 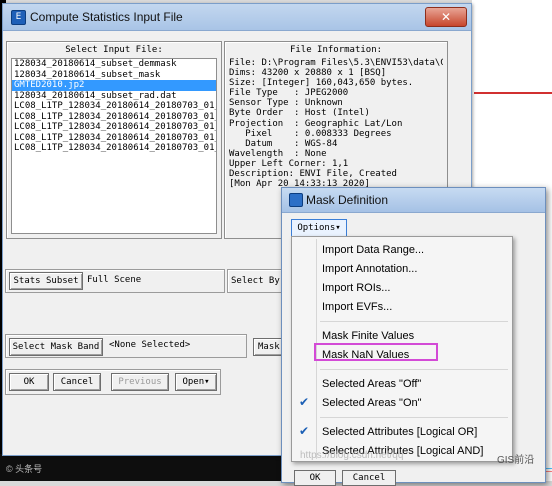 I want to click on mask-band-value: <None Selected>, so click(x=150, y=345).